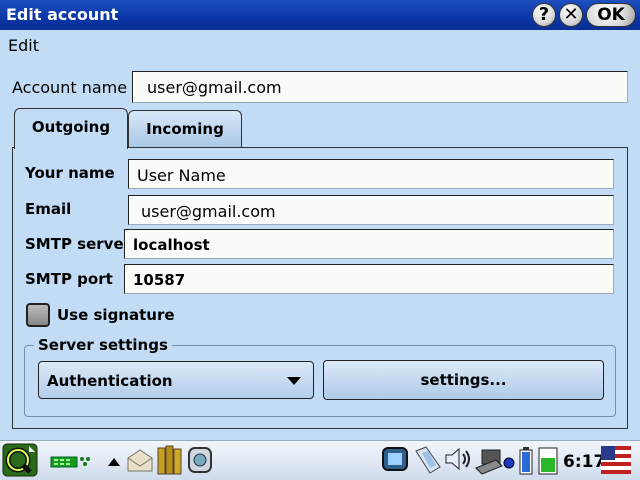  I want to click on email-field: user@gmail.com, so click(371, 210).